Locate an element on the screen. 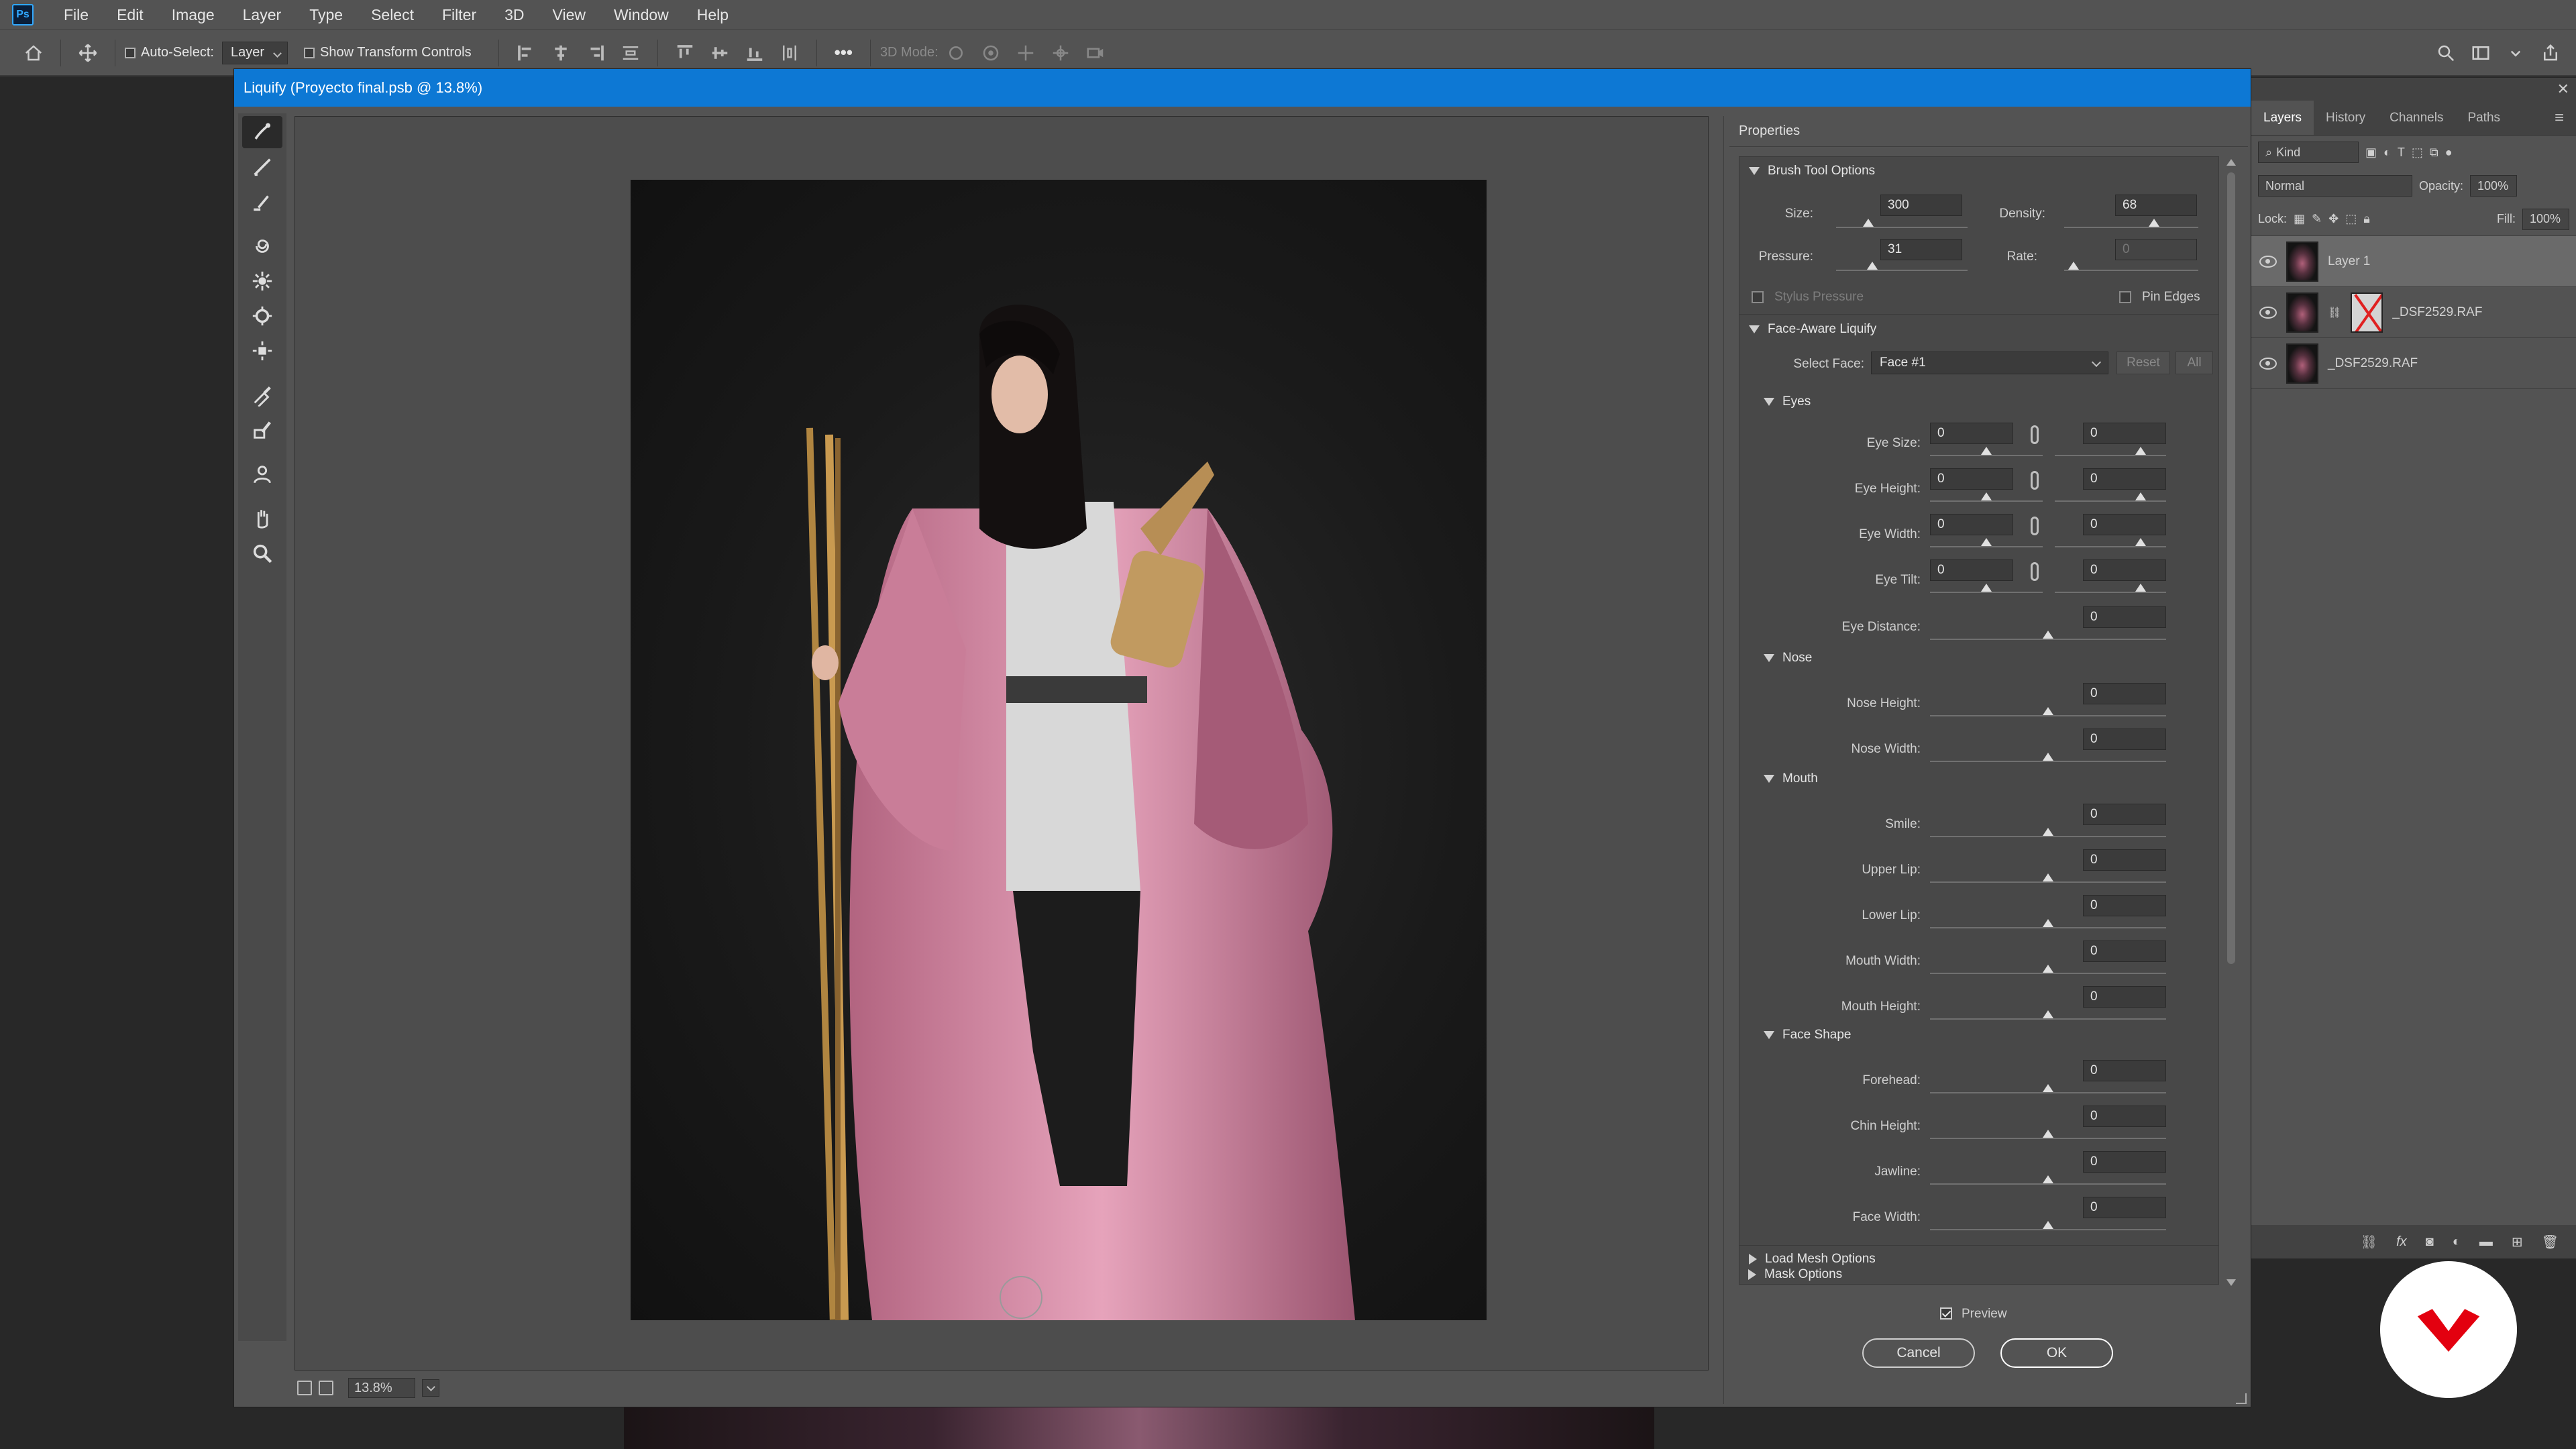 The width and height of the screenshot is (2576, 1449). lock-position-icon: ✥ is located at coordinates (2333, 219).